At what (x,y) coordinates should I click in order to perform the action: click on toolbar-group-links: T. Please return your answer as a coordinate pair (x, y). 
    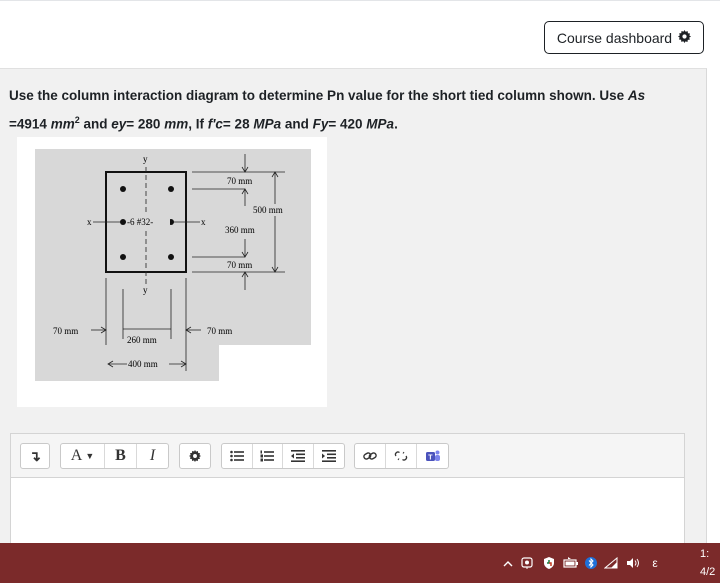
    Looking at the image, I should click on (401, 456).